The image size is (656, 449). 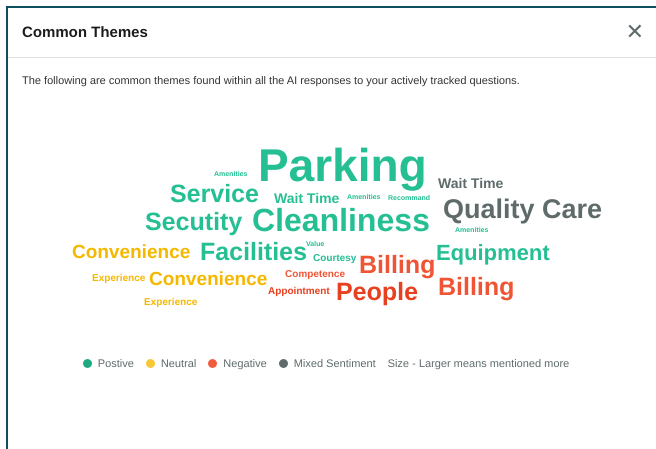 What do you see at coordinates (341, 221) in the screenshot?
I see `theme-word: Cleanliness` at bounding box center [341, 221].